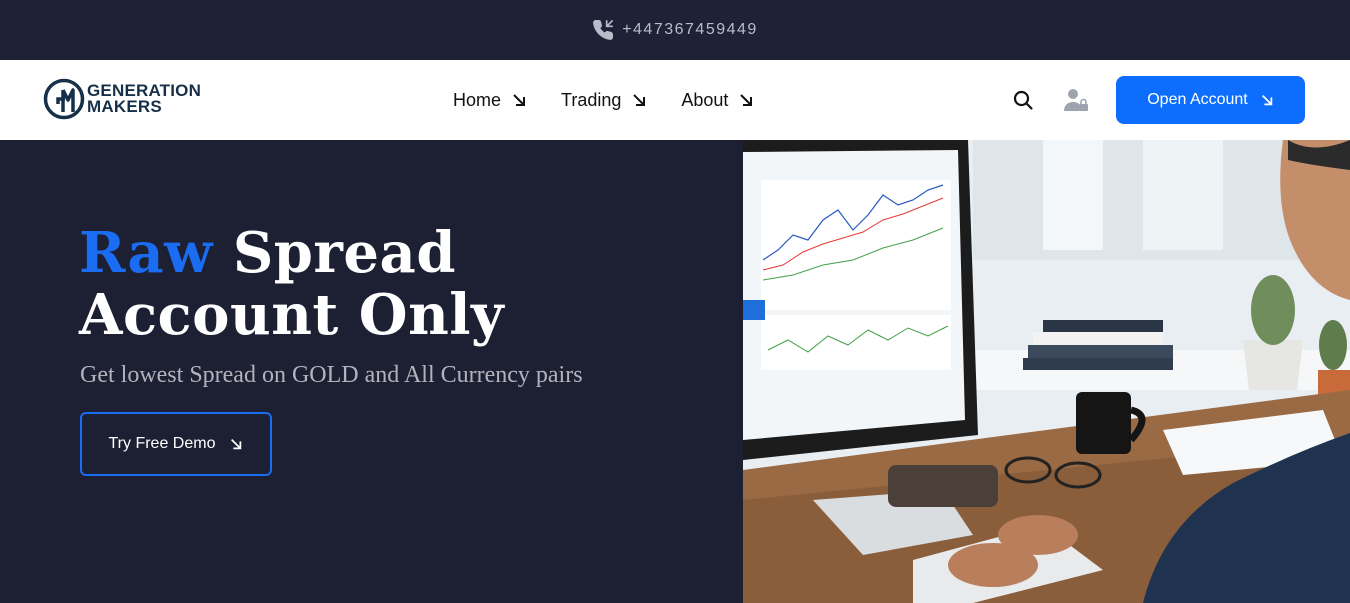  What do you see at coordinates (146, 253) in the screenshot?
I see `headline-accent: Raw` at bounding box center [146, 253].